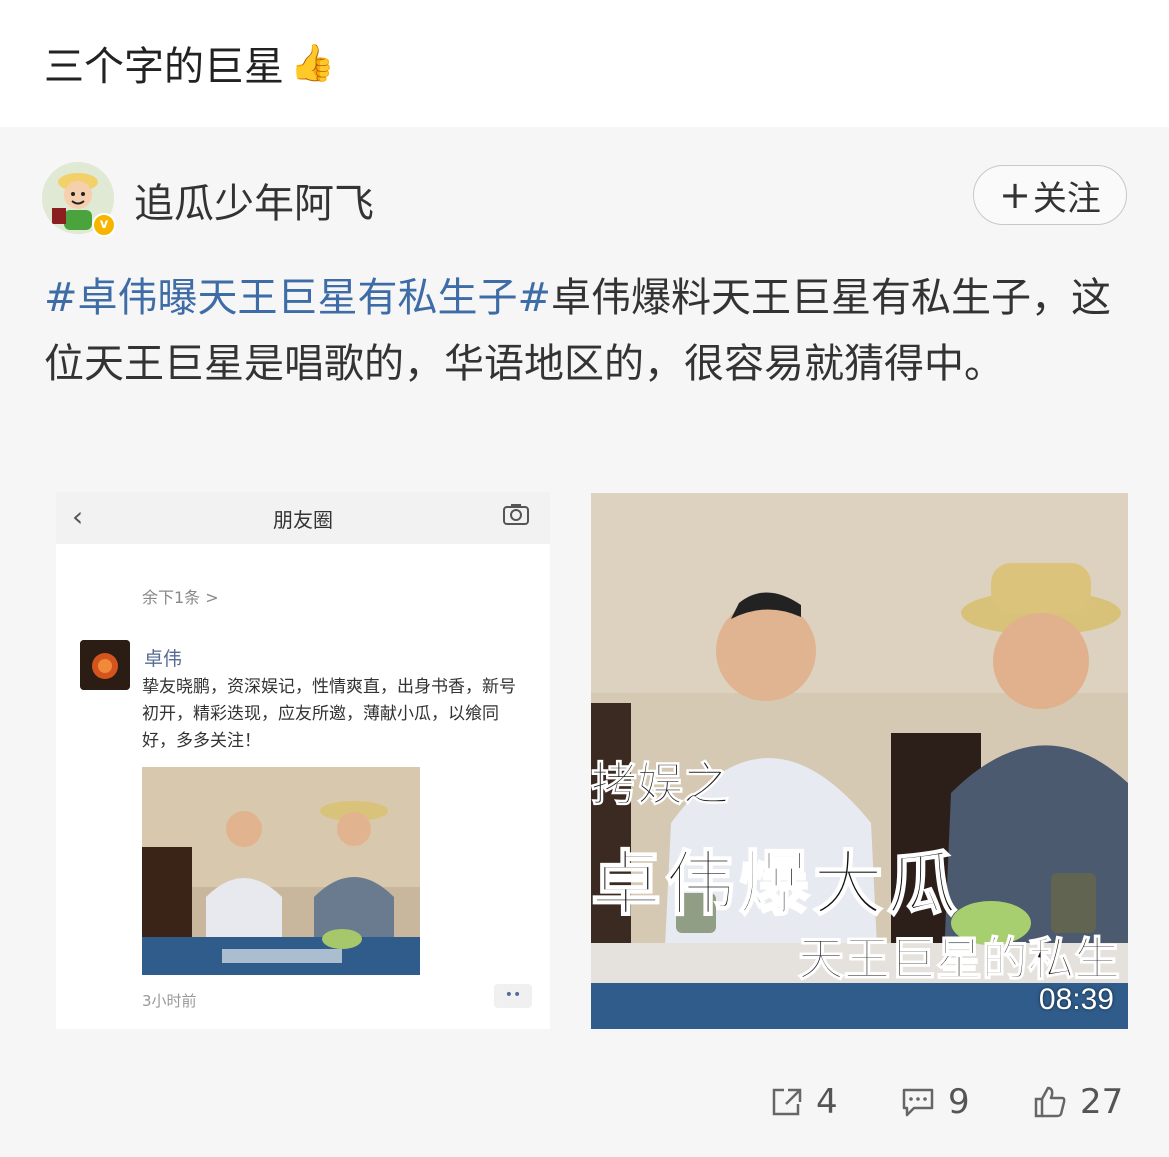 This screenshot has height=1157, width=1169. What do you see at coordinates (169, 1001) in the screenshot?
I see `moments-time: 3小时前` at bounding box center [169, 1001].